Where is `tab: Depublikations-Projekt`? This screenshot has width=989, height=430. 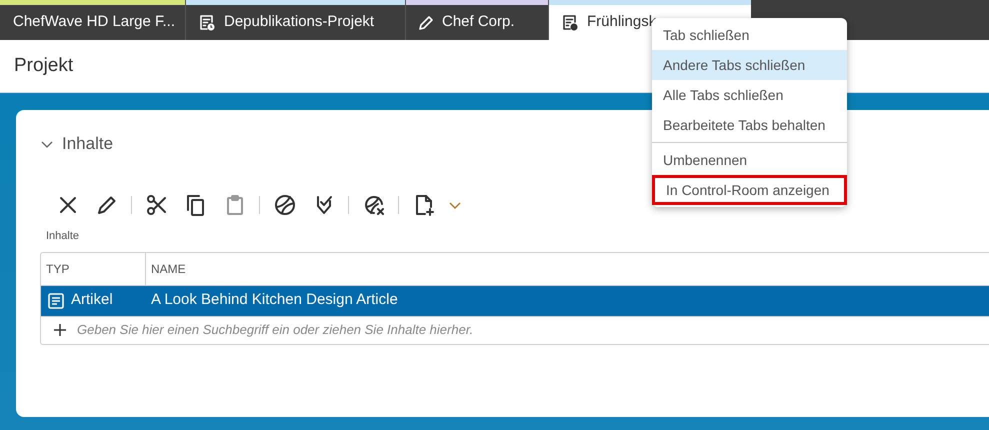
tab: Depublikations-Projekt is located at coordinates (296, 20).